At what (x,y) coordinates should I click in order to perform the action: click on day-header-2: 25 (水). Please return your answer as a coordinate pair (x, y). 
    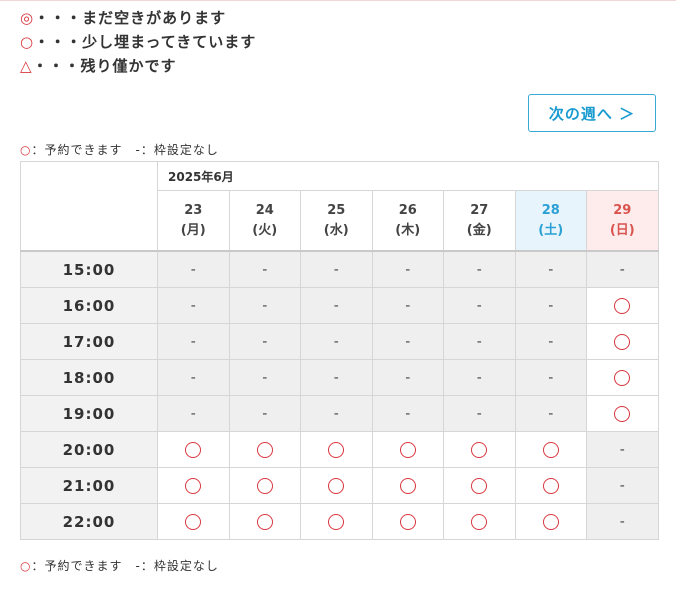
    Looking at the image, I should click on (336, 221).